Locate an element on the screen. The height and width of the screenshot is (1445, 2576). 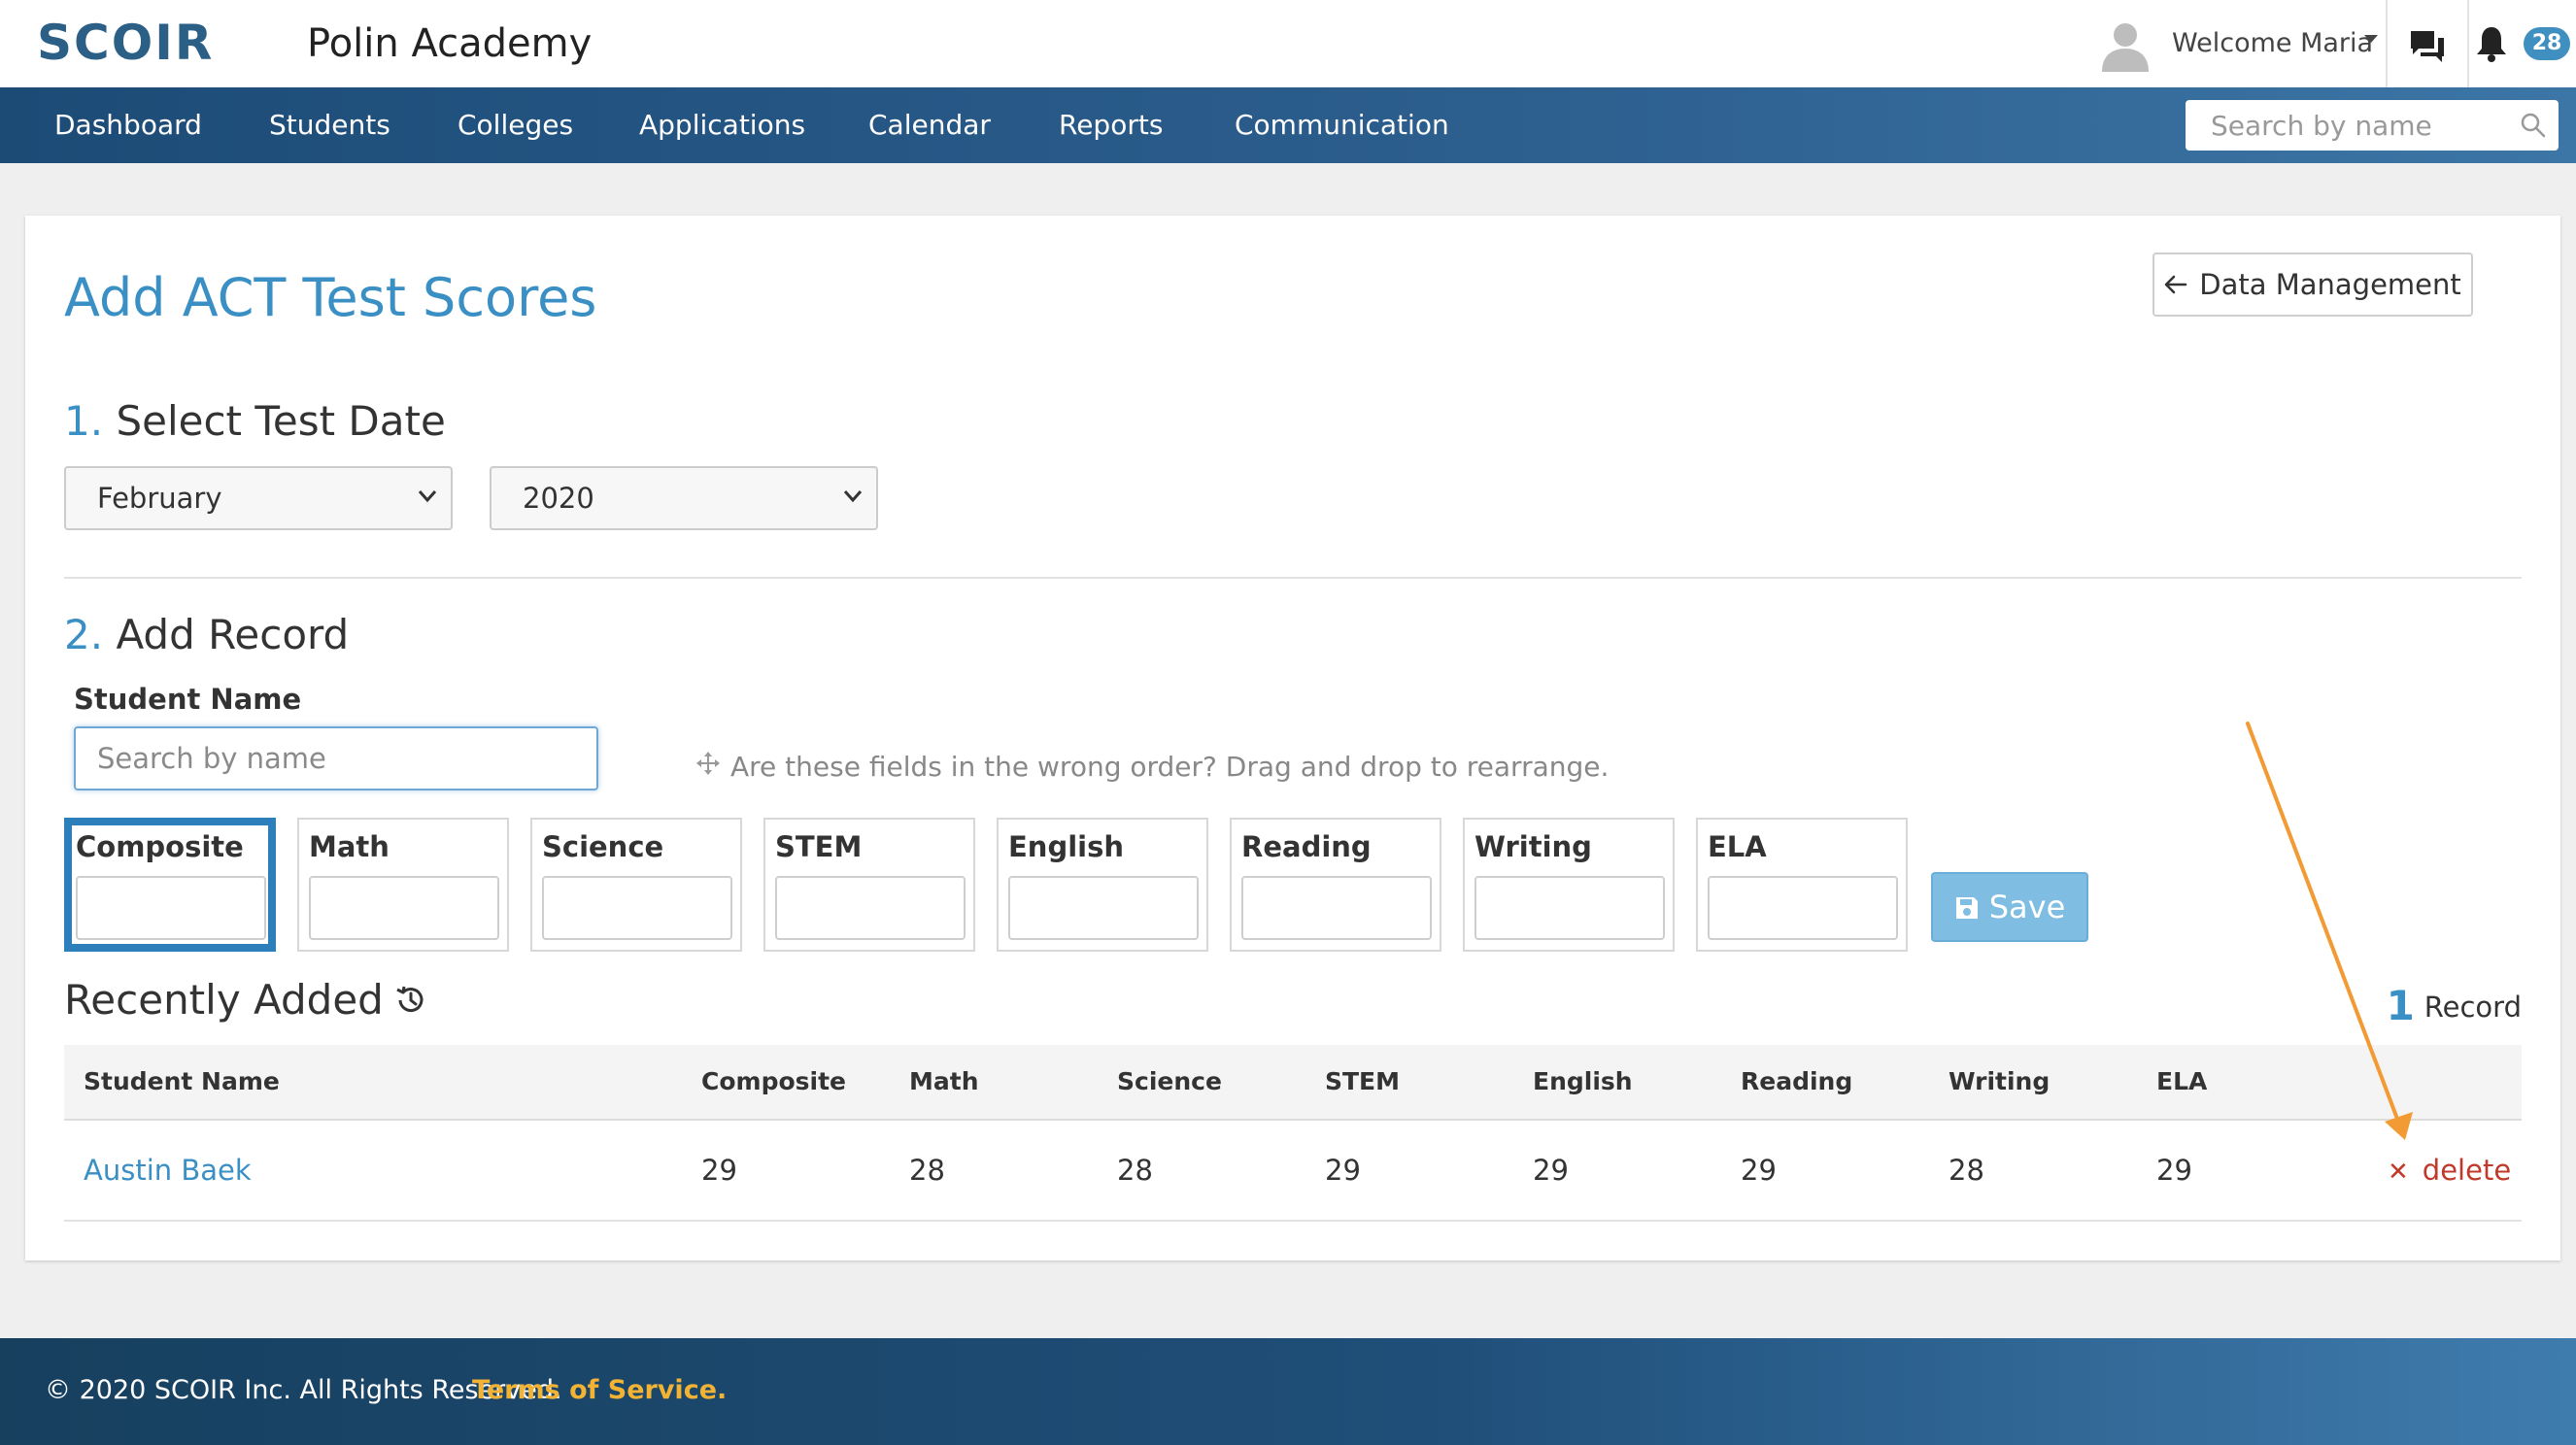
score-field-composite: Composite is located at coordinates (170, 885).